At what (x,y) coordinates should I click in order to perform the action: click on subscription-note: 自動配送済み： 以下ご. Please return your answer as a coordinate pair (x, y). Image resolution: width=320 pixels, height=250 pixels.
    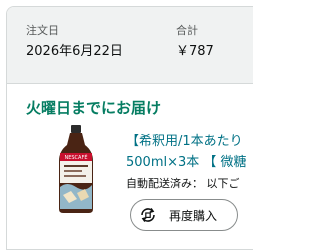
    Looking at the image, I should click on (183, 183).